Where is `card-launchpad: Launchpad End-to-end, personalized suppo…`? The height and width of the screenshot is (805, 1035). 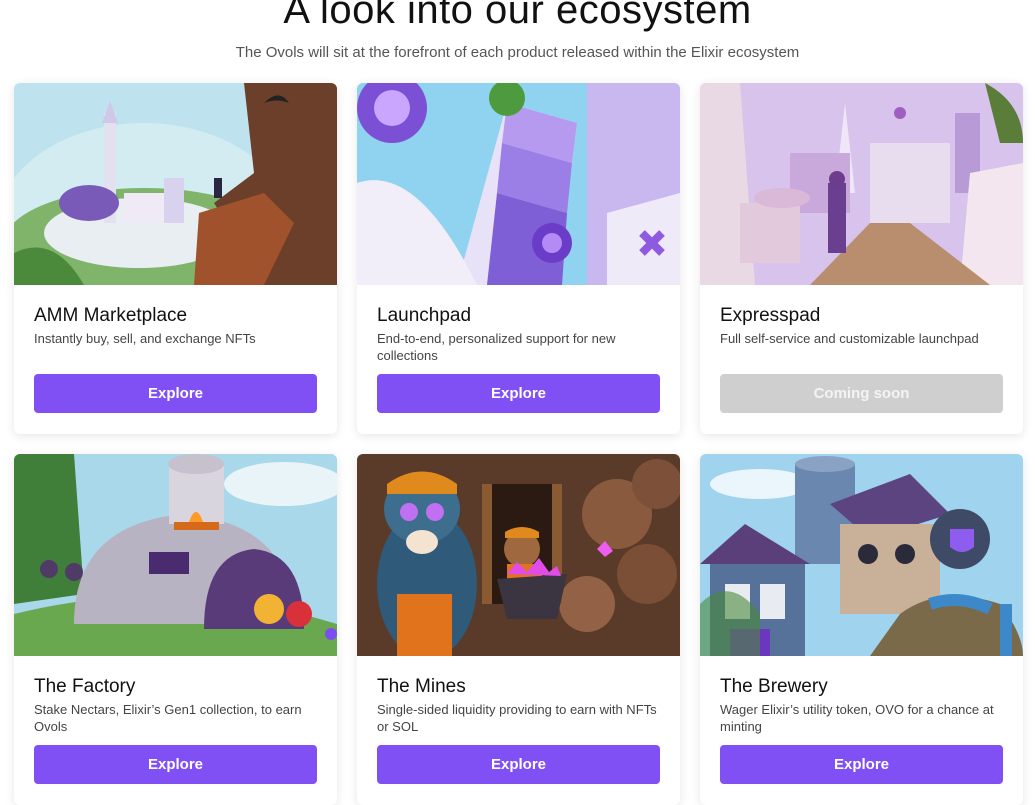
card-launchpad: Launchpad End-to-end, personalized suppo… is located at coordinates (518, 258).